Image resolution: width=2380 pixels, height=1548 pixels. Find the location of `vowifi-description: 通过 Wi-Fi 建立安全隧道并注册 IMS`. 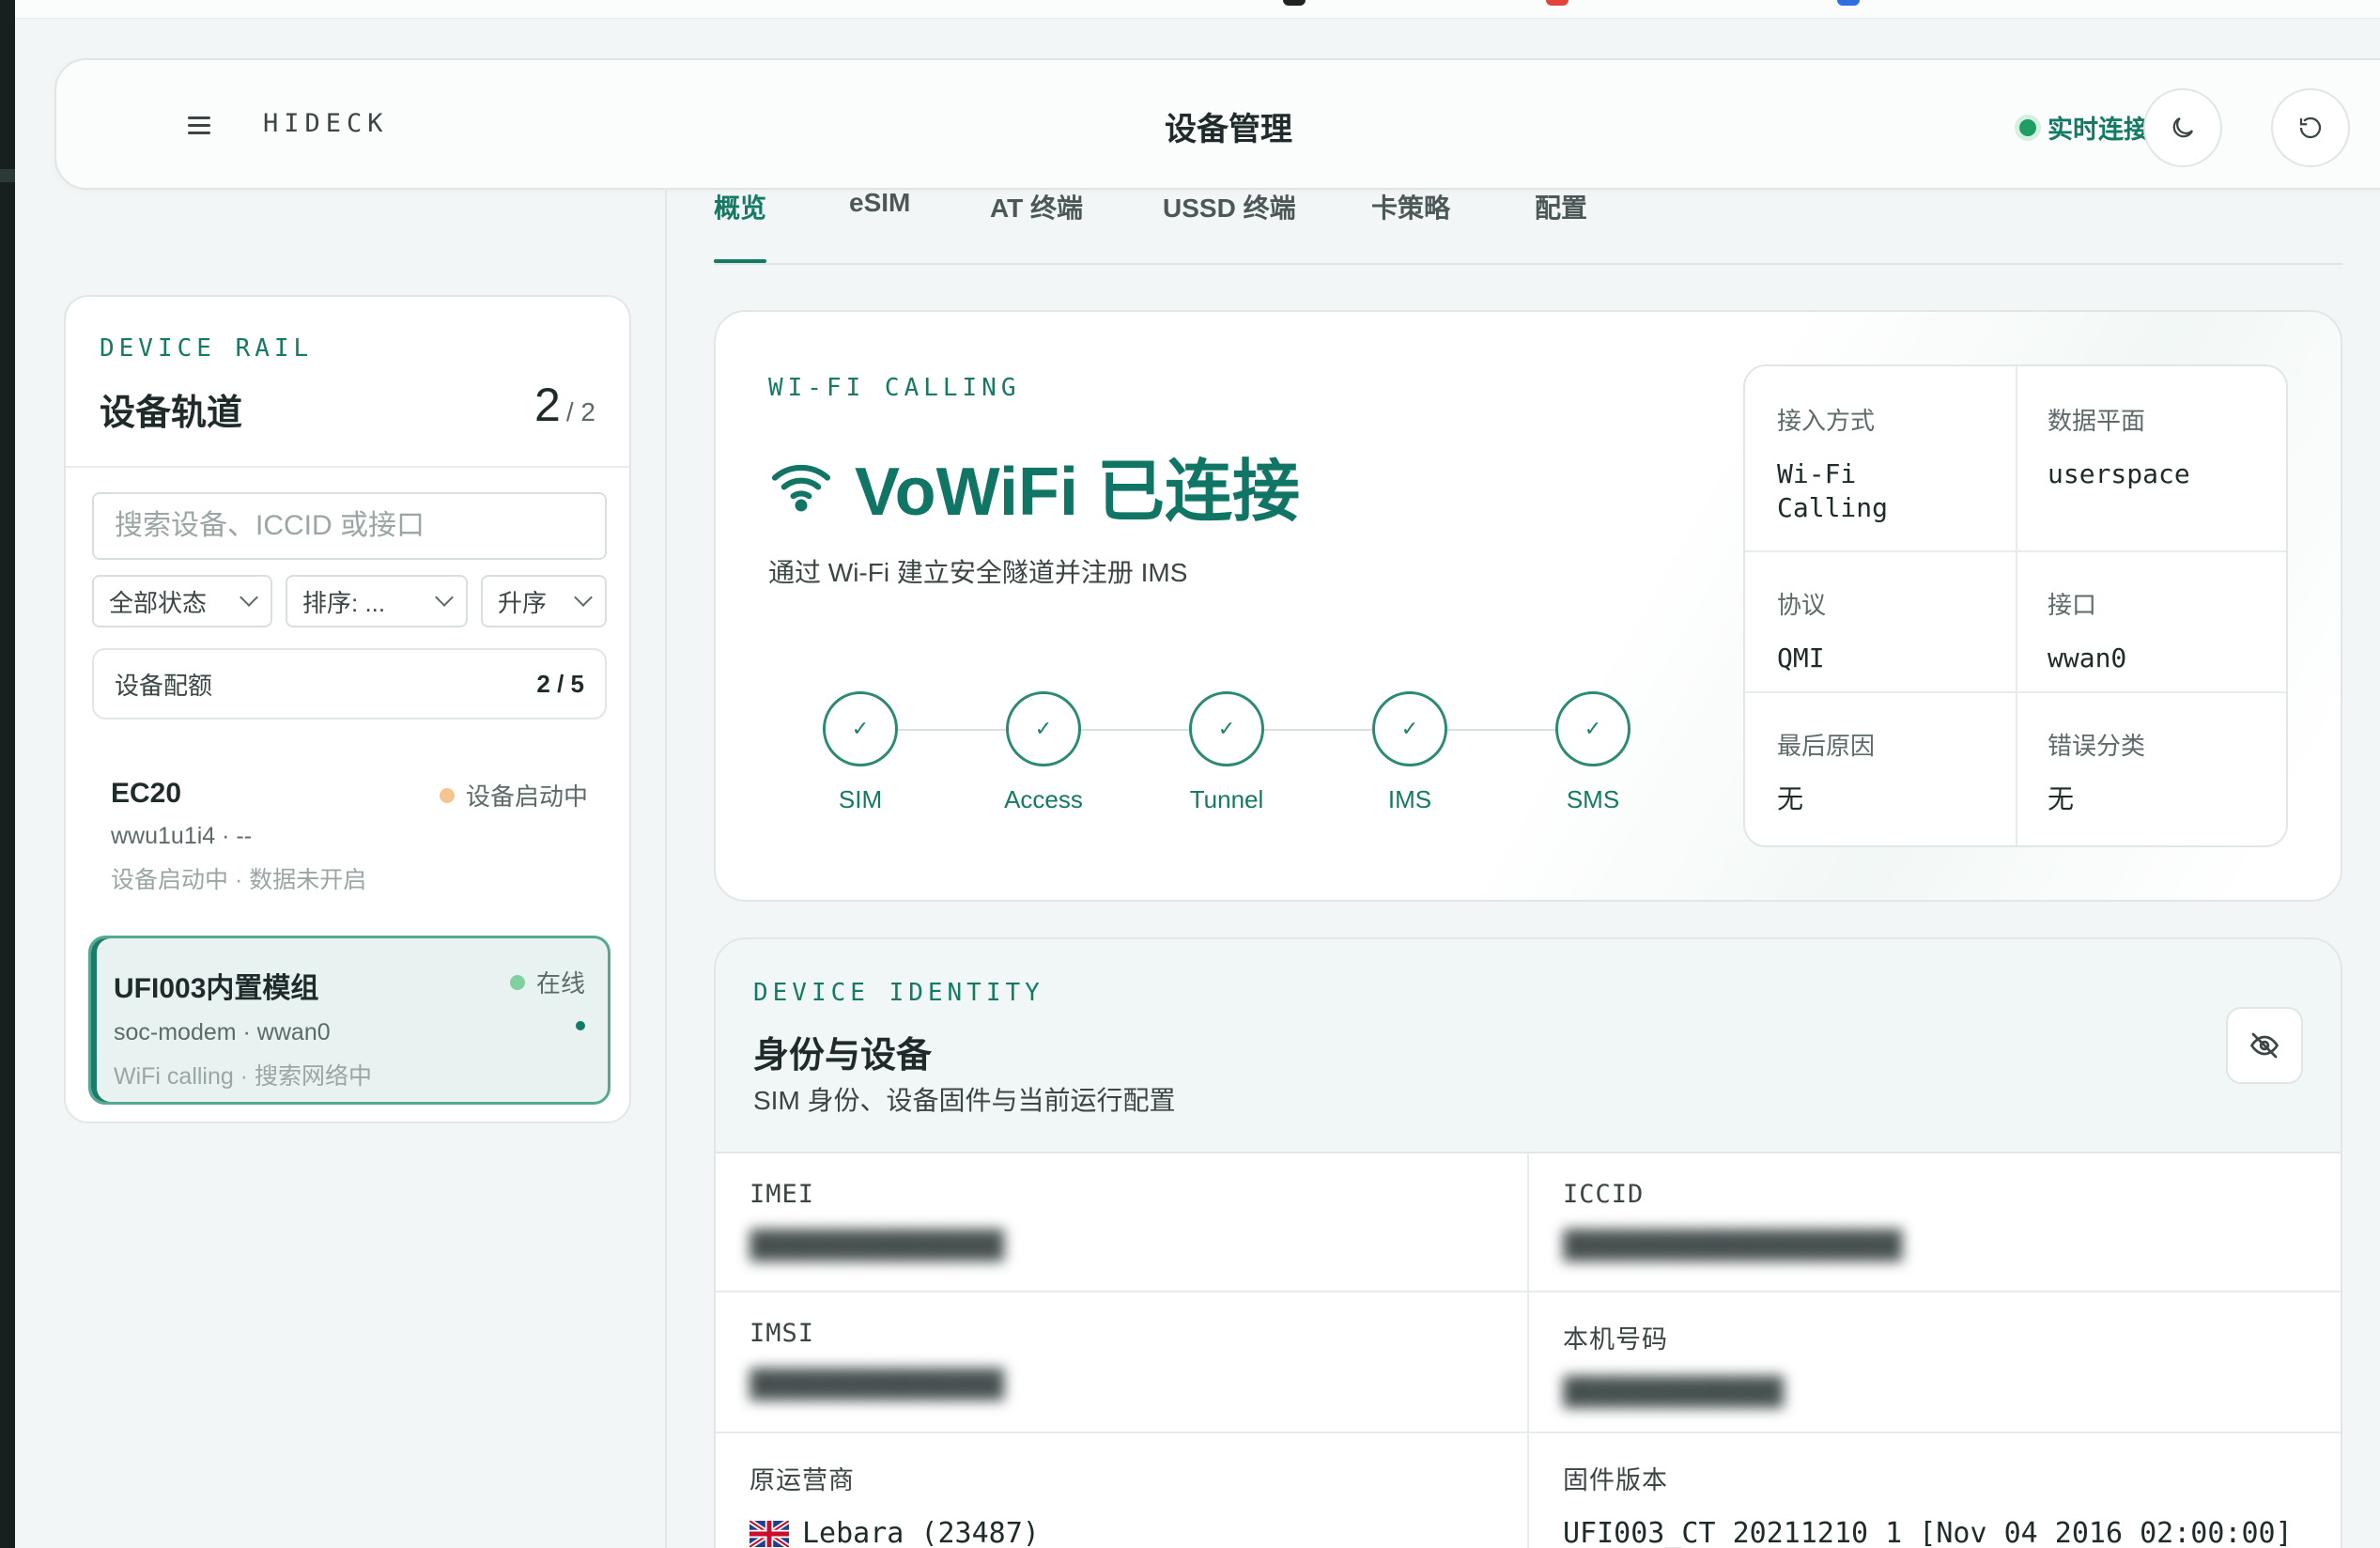

vowifi-description: 通过 Wi-Fi 建立安全隧道并注册 IMS is located at coordinates (978, 572).